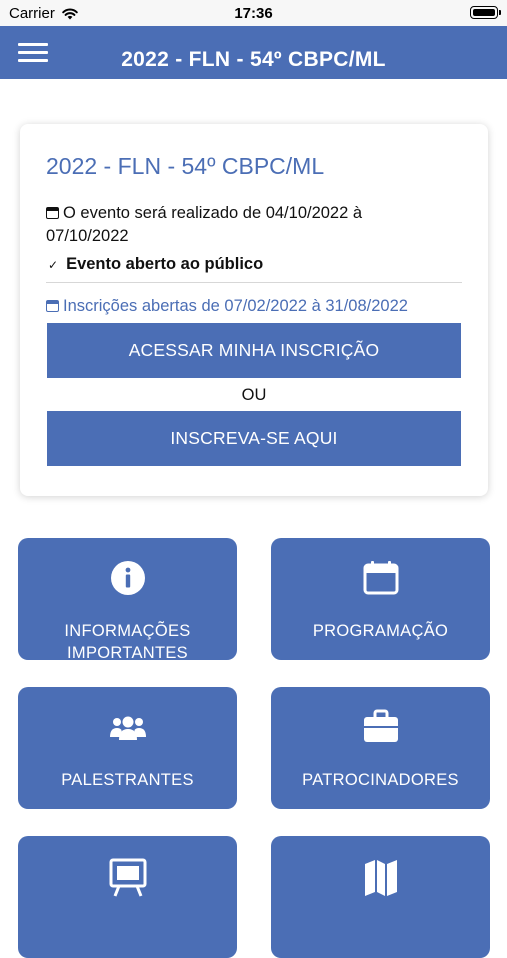 This screenshot has width=507, height=958. What do you see at coordinates (254, 438) in the screenshot?
I see `signup-button: INSCREVA-SE AQUI` at bounding box center [254, 438].